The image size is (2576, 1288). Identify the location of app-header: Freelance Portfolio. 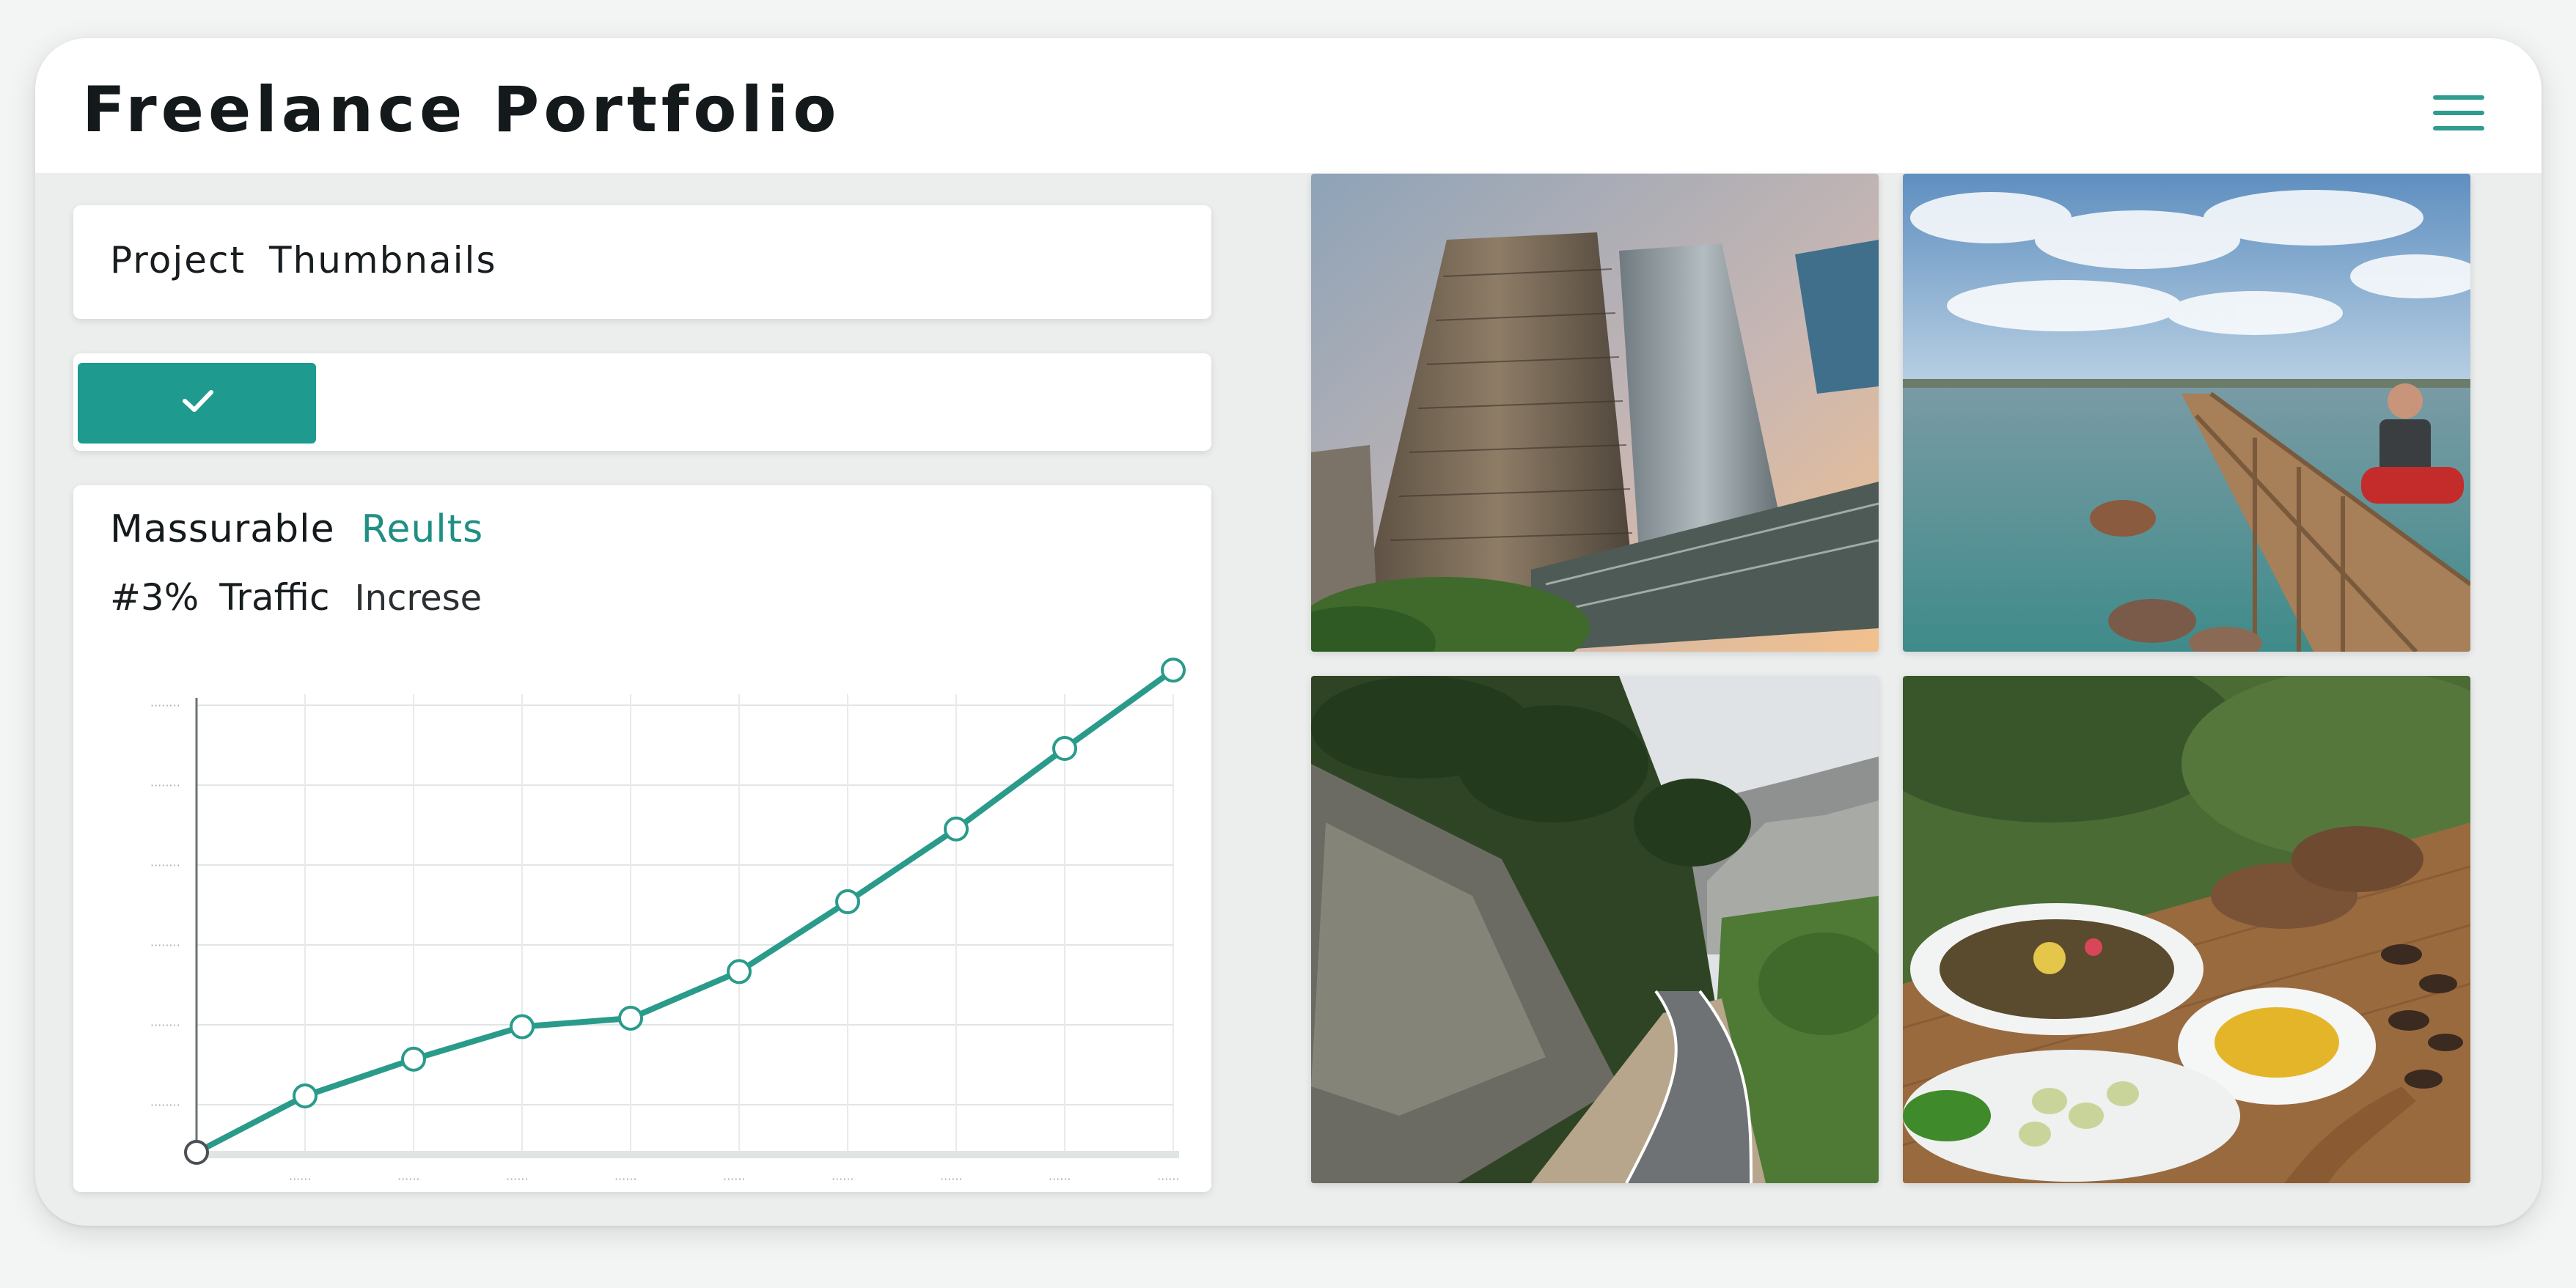
(1289, 105).